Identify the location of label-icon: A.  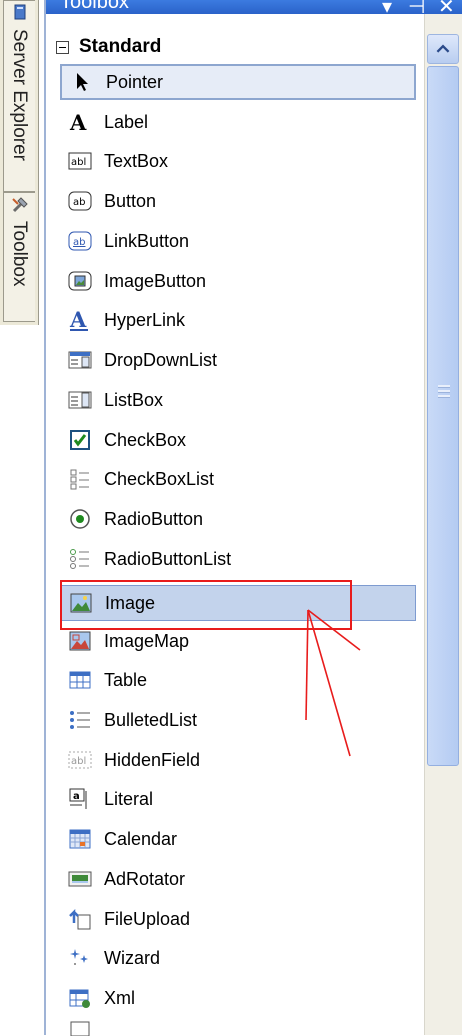
(78, 122).